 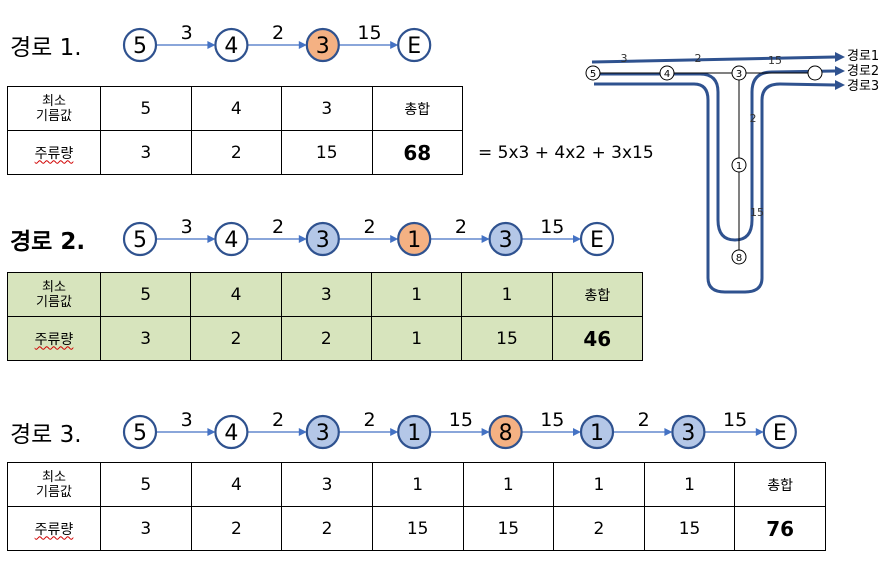 What do you see at coordinates (863, 86) in the screenshot?
I see `map-route-3-label: 경로3` at bounding box center [863, 86].